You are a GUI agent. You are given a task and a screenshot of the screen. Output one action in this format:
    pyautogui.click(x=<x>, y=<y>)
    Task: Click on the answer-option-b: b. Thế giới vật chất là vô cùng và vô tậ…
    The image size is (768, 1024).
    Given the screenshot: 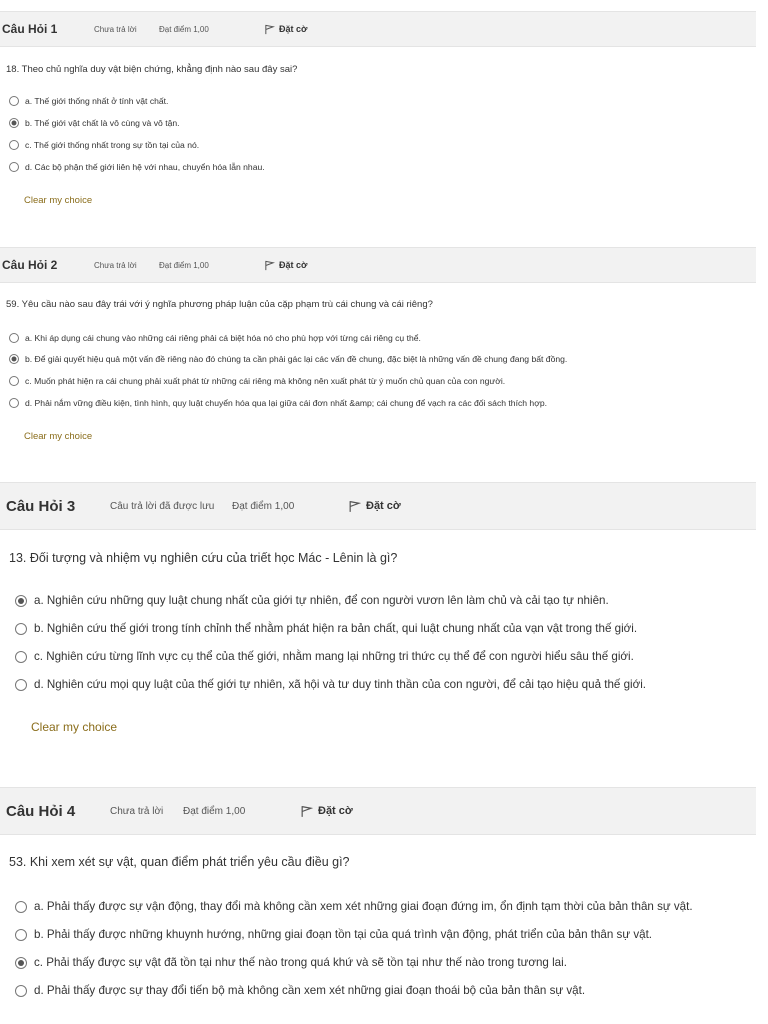 What is the action you would take?
    pyautogui.click(x=94, y=123)
    